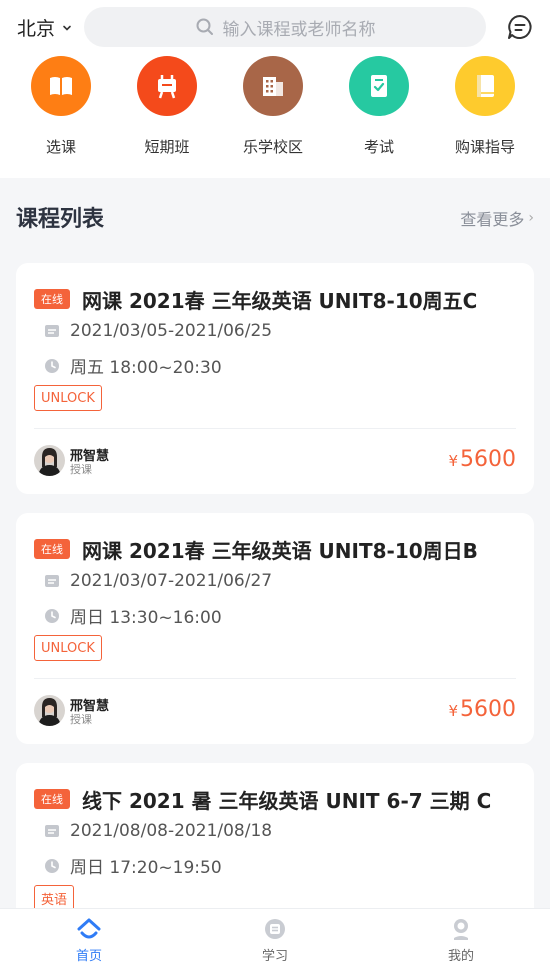  I want to click on chevron-right-icon: ›, so click(531, 218).